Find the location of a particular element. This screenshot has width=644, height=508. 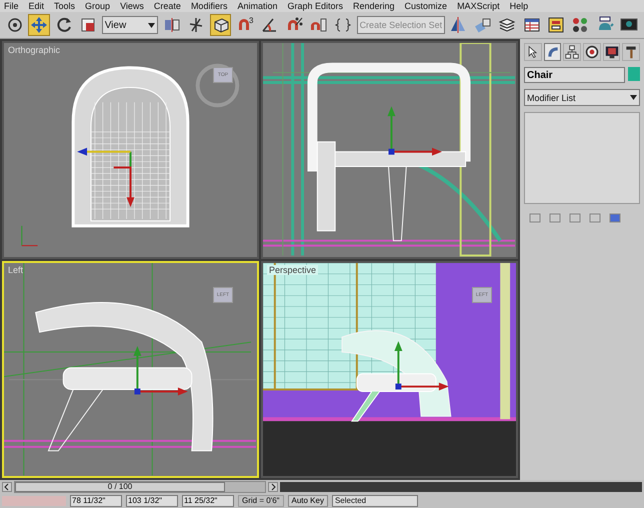

align-icon is located at coordinates (483, 25).